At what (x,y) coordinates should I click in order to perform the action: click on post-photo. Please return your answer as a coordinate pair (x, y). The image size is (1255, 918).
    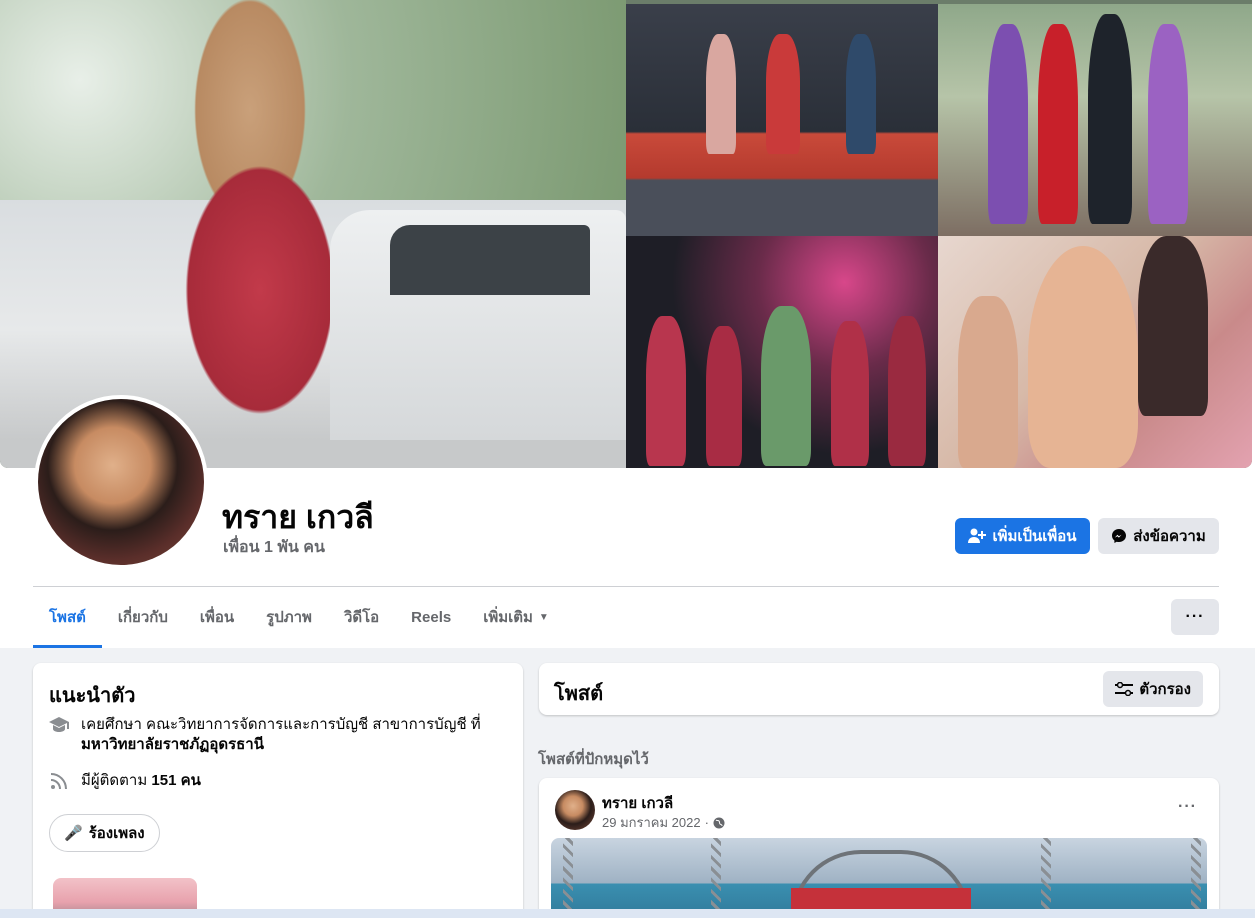
    Looking at the image, I should click on (879, 878).